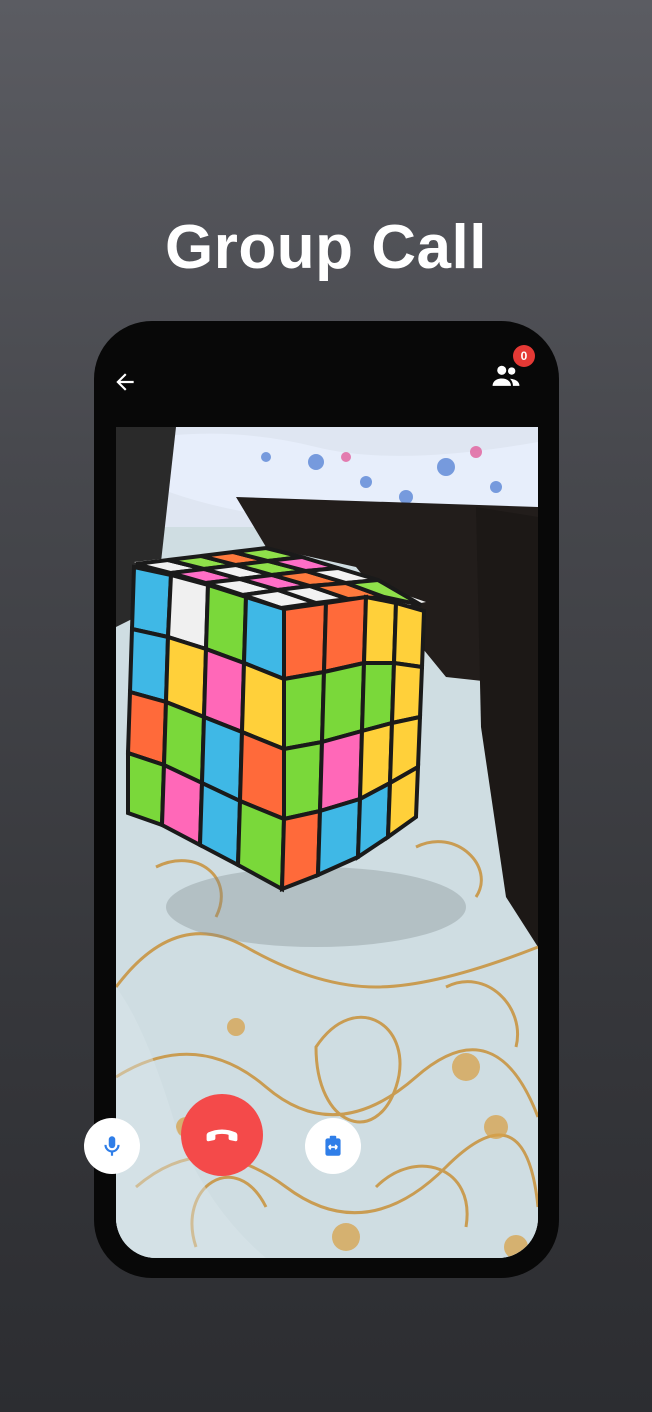  I want to click on switch-camera-button, so click(333, 1146).